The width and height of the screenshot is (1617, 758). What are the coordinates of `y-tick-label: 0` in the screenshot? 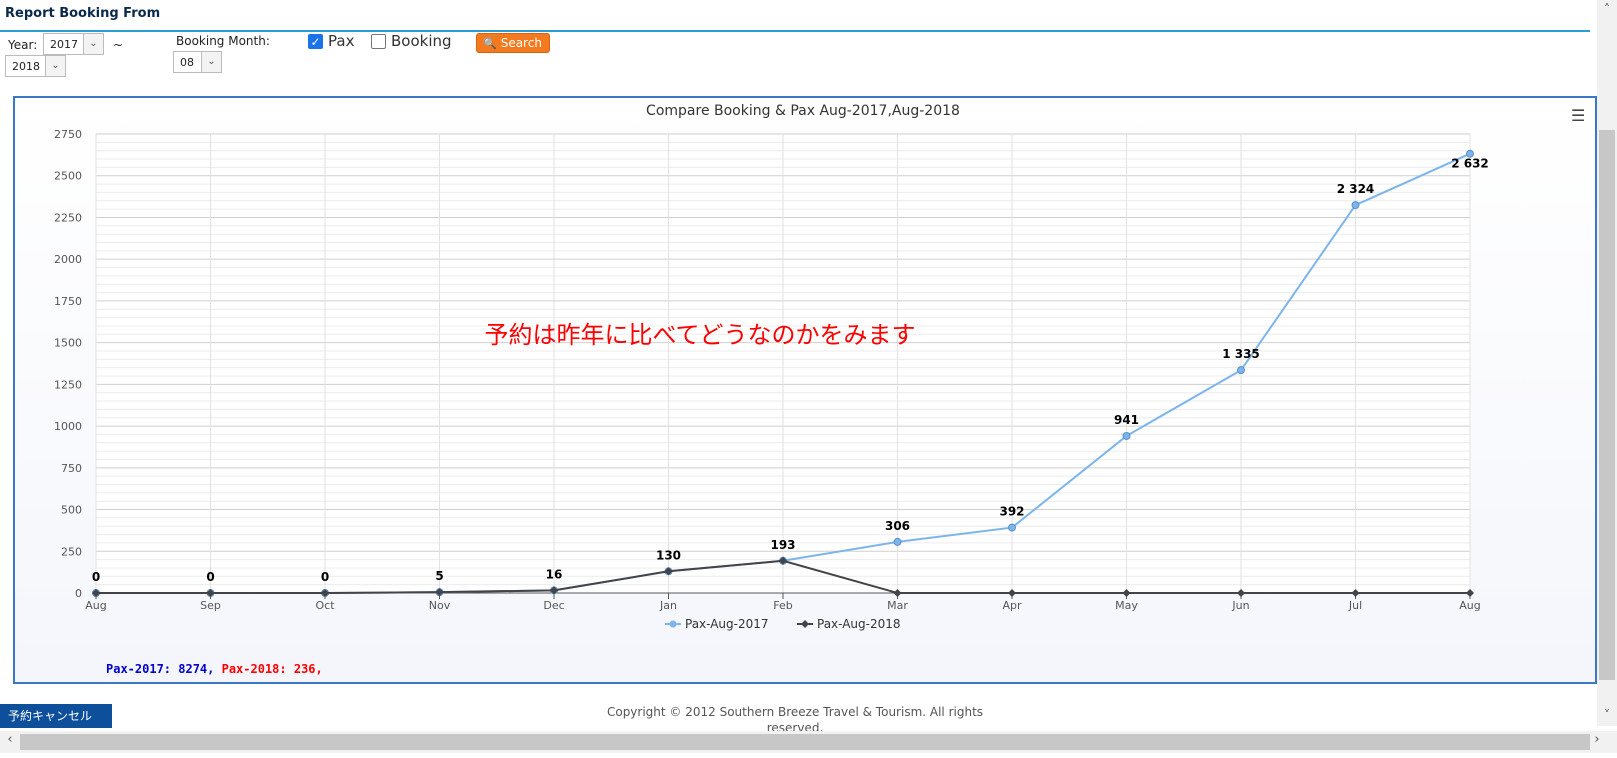 It's located at (78, 593).